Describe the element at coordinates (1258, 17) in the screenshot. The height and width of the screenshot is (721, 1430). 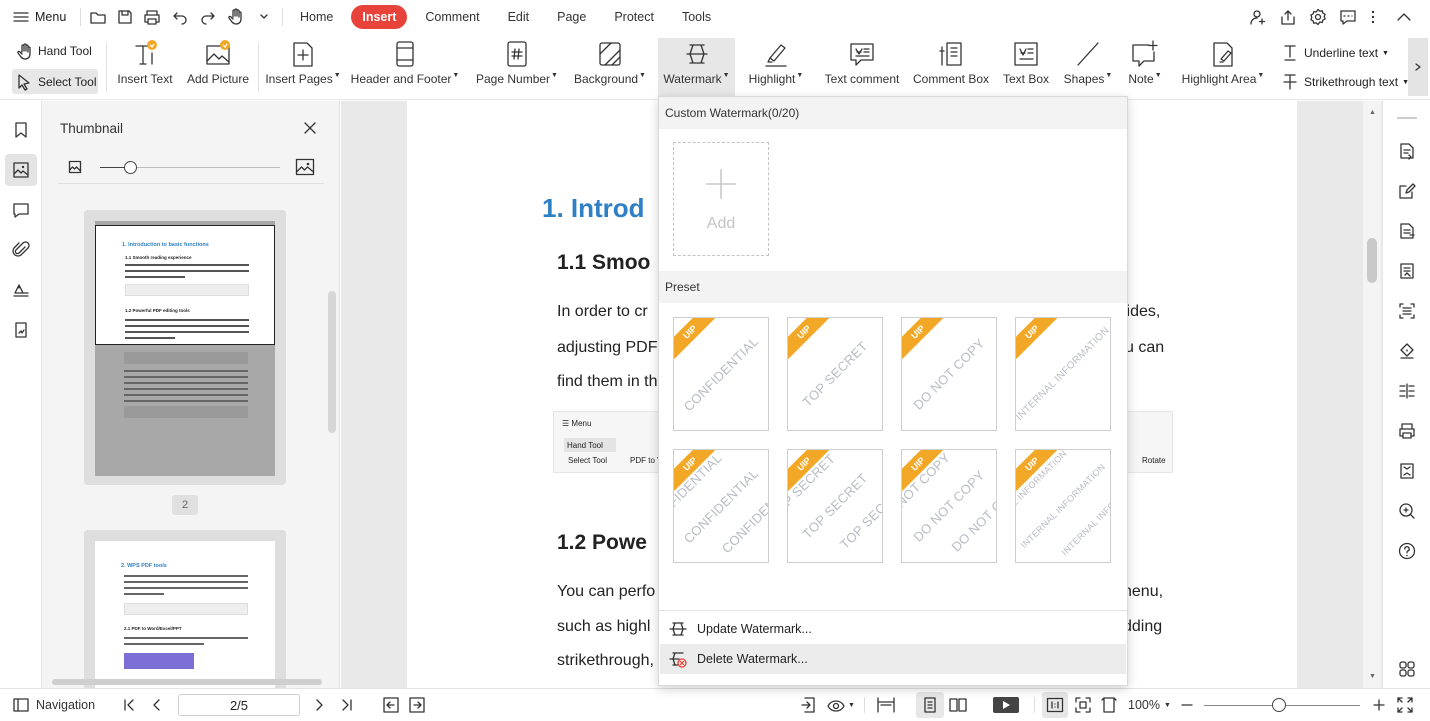
I see `add-user-button` at that location.